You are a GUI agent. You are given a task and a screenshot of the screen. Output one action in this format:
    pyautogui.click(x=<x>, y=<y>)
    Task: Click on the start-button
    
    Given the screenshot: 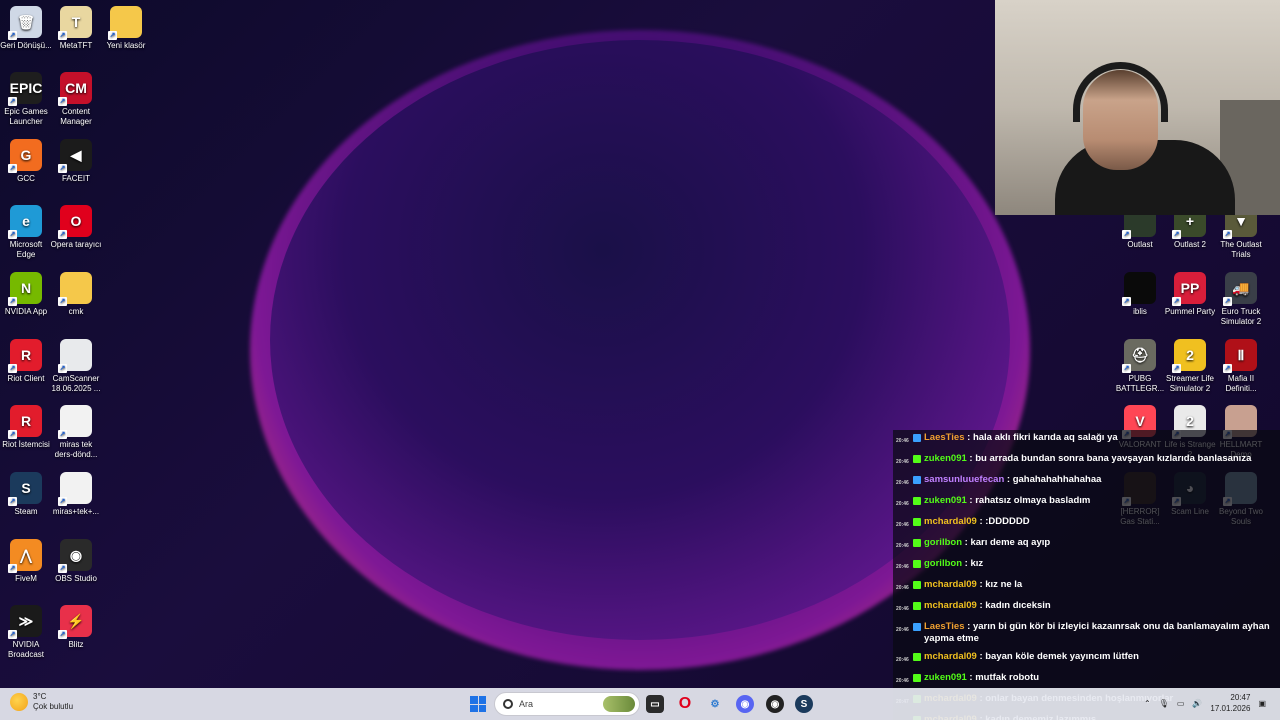 What is the action you would take?
    pyautogui.click(x=478, y=704)
    